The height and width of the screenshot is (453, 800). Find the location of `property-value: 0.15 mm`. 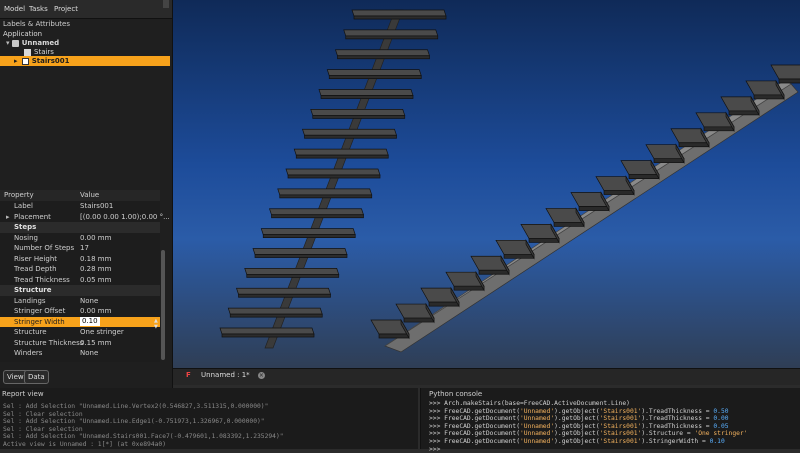

property-value: 0.15 mm is located at coordinates (95, 343).